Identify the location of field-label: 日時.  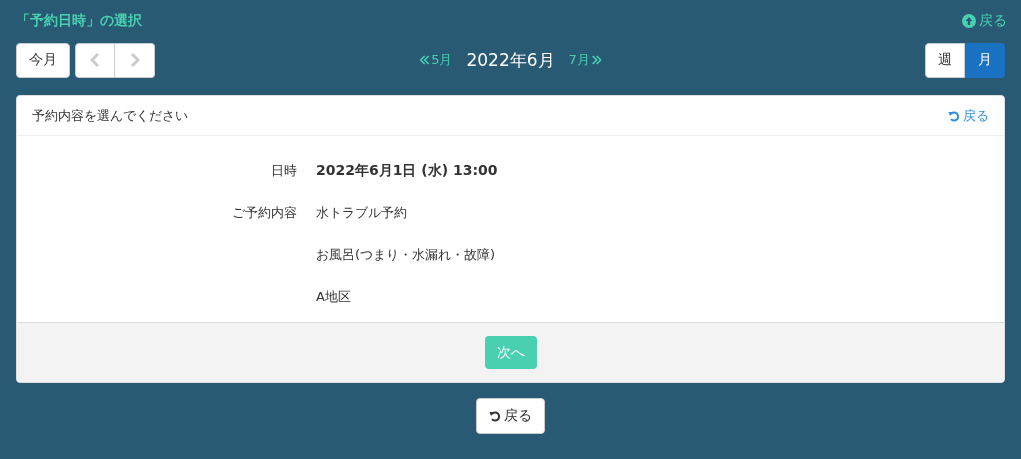
(284, 170).